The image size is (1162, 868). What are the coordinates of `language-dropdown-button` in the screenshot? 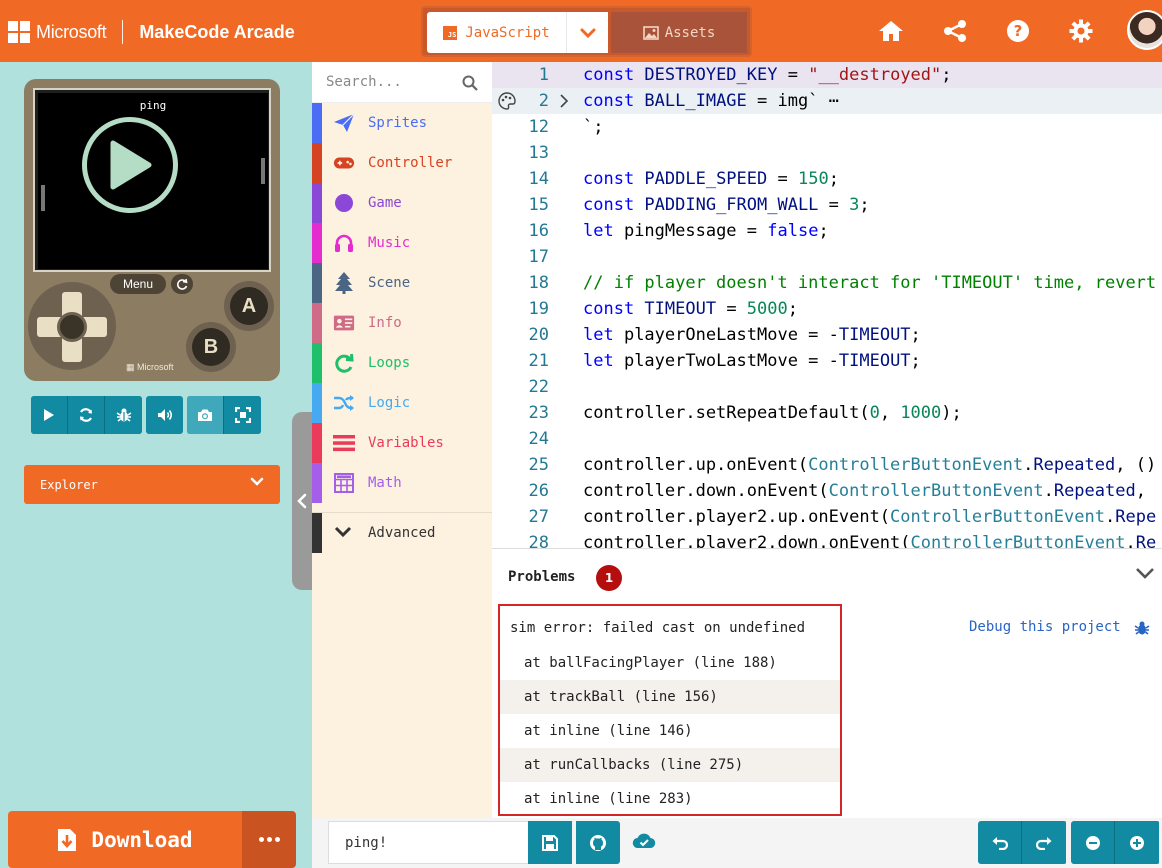 It's located at (587, 32).